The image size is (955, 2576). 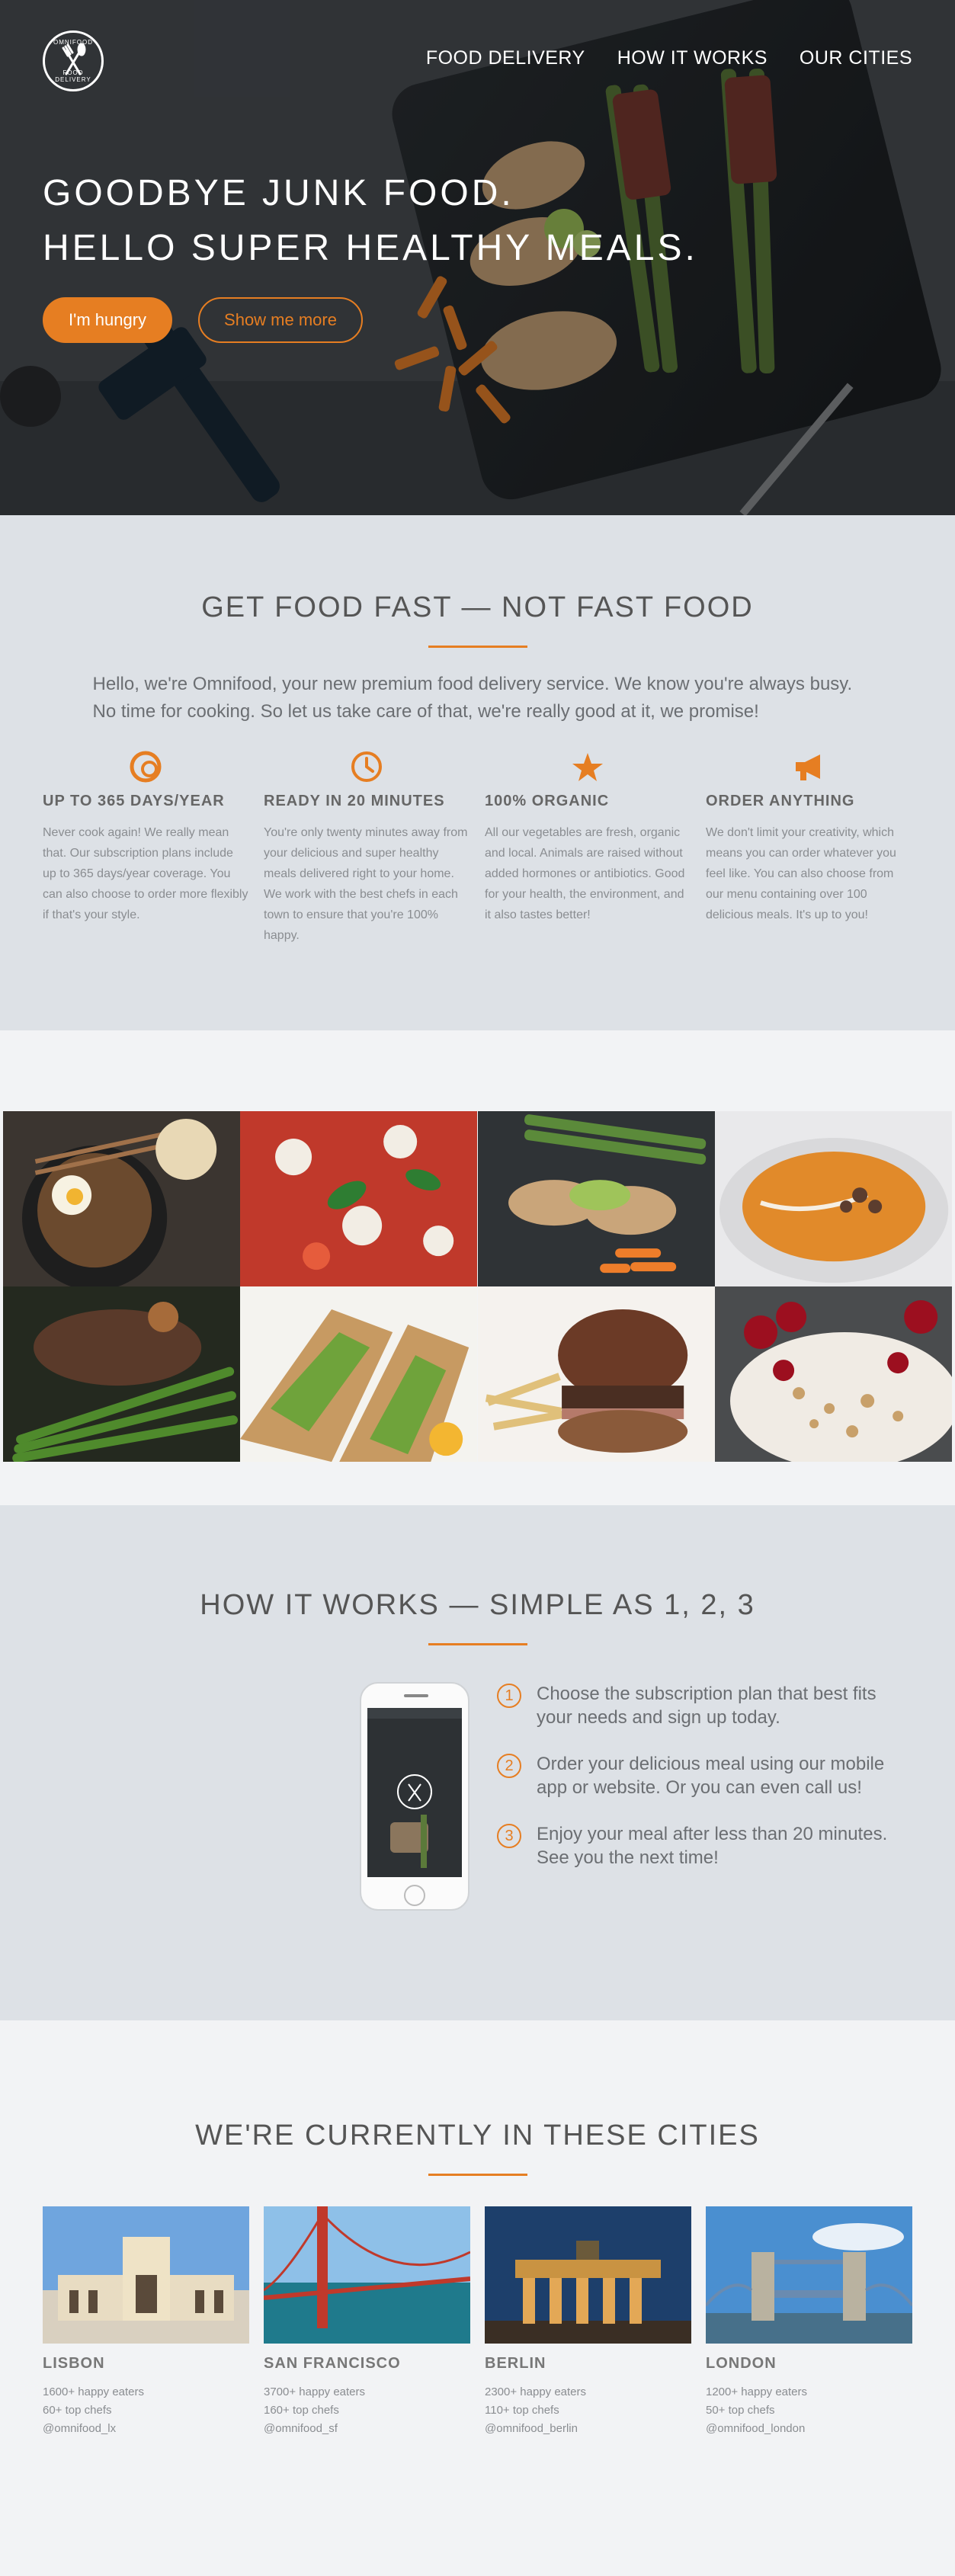 What do you see at coordinates (146, 767) in the screenshot?
I see `infinity-circle-icon` at bounding box center [146, 767].